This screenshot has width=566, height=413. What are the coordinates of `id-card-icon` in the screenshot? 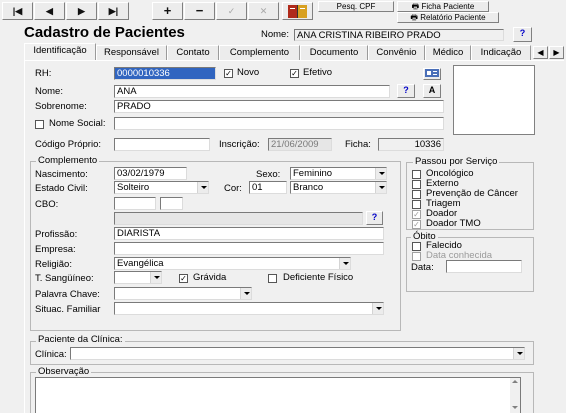 It's located at (432, 73).